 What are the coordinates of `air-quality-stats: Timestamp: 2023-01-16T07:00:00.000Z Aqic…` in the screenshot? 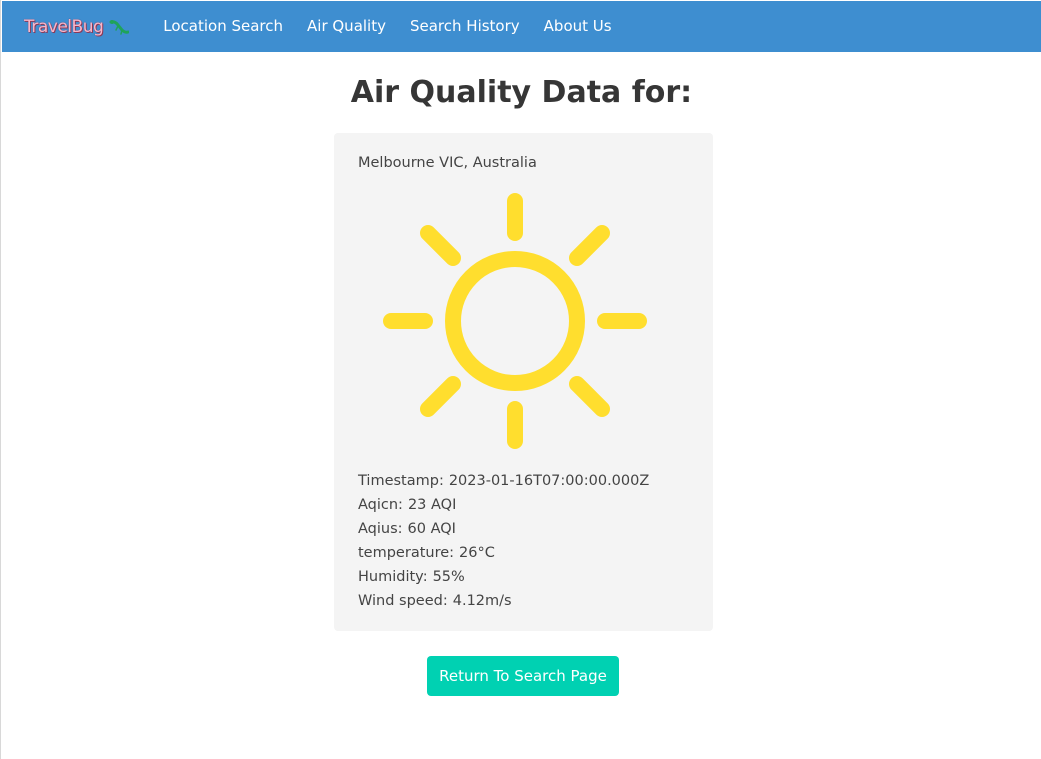 It's located at (503, 541).